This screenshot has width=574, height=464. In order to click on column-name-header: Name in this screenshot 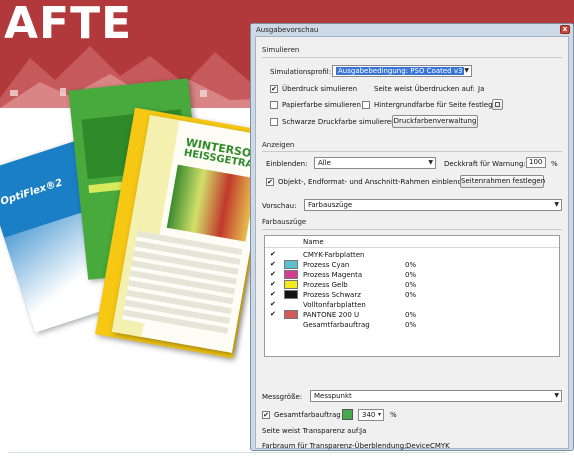, I will do `click(313, 242)`.